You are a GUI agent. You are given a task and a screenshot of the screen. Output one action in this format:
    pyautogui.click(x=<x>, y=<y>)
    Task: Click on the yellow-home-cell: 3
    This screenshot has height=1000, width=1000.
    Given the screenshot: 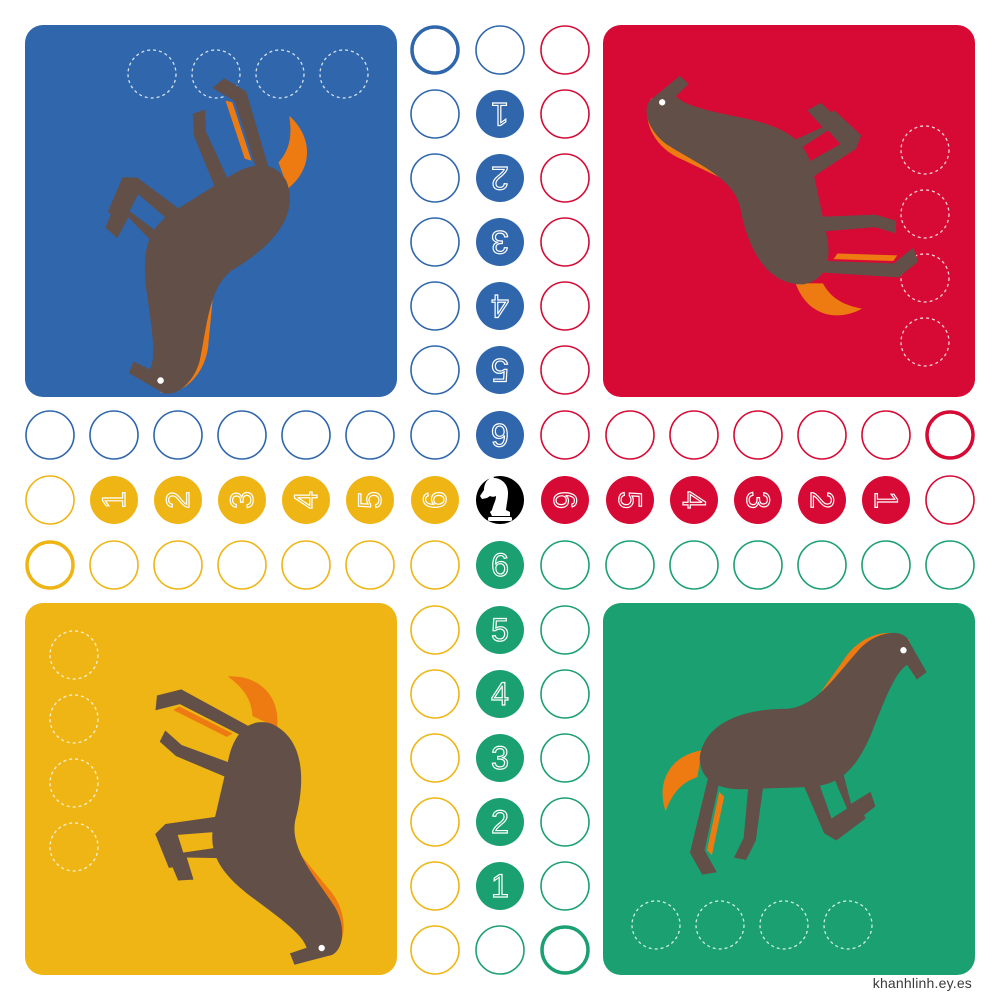 What is the action you would take?
    pyautogui.click(x=242, y=500)
    